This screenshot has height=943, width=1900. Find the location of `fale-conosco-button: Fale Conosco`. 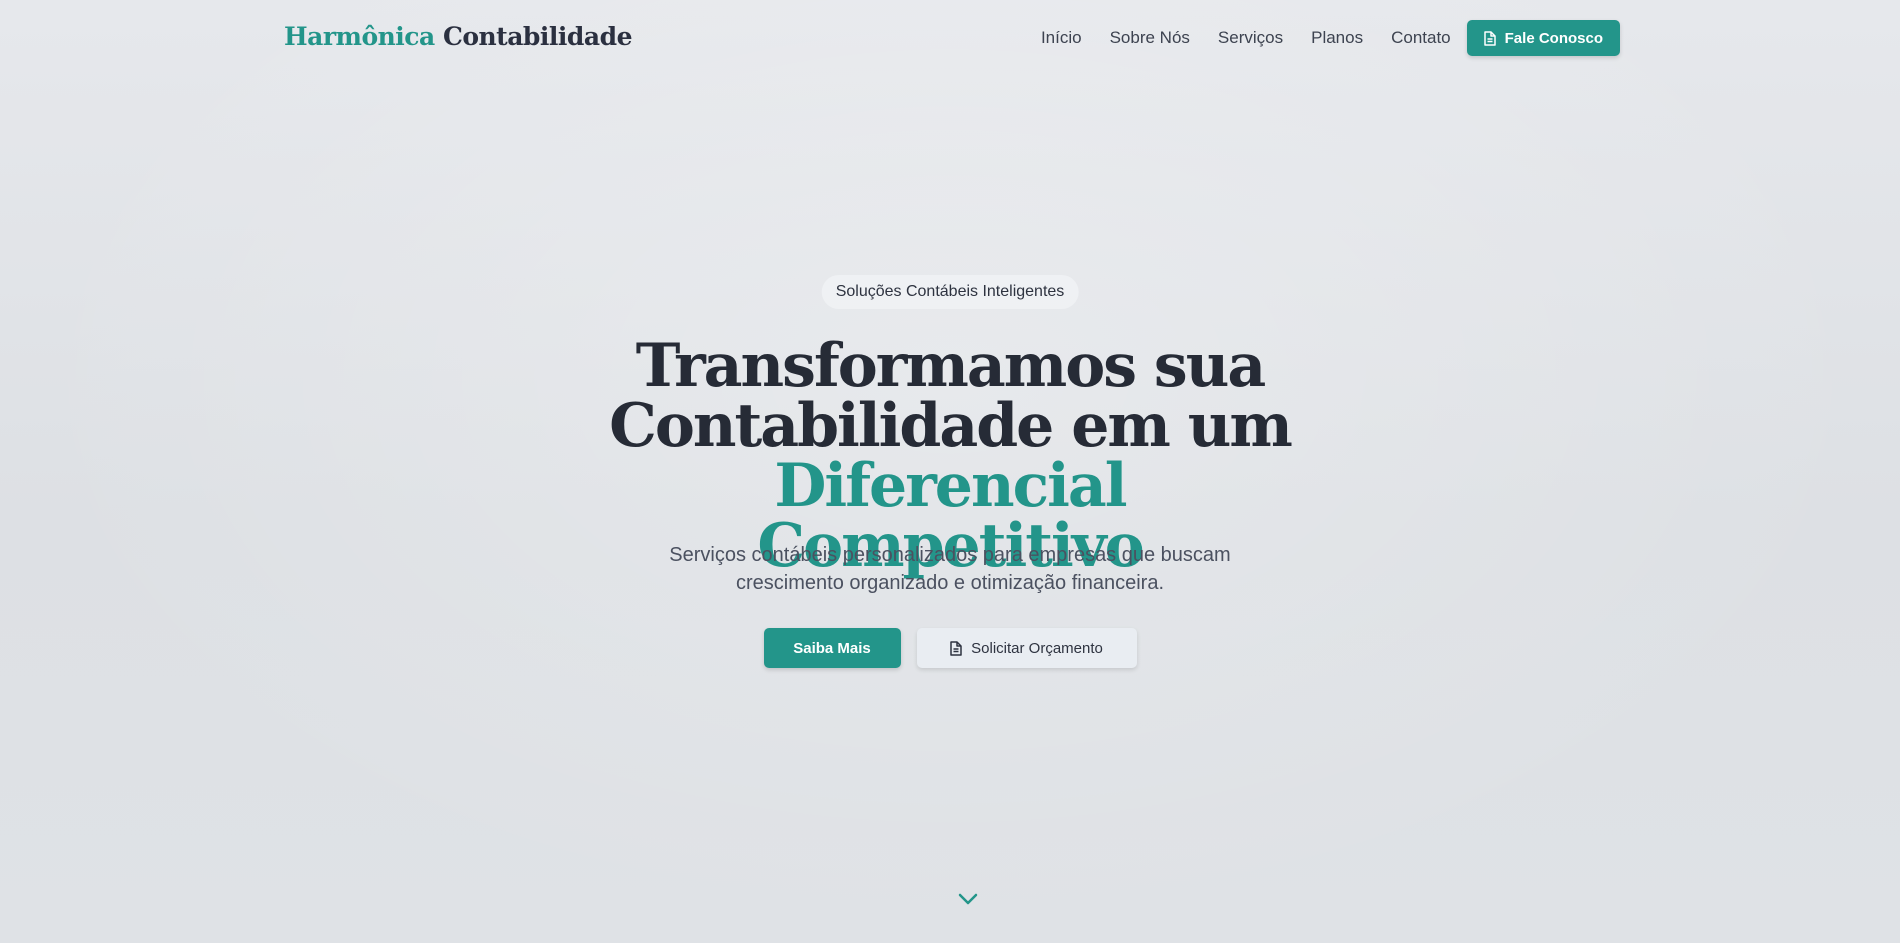

fale-conosco-button: Fale Conosco is located at coordinates (1543, 38).